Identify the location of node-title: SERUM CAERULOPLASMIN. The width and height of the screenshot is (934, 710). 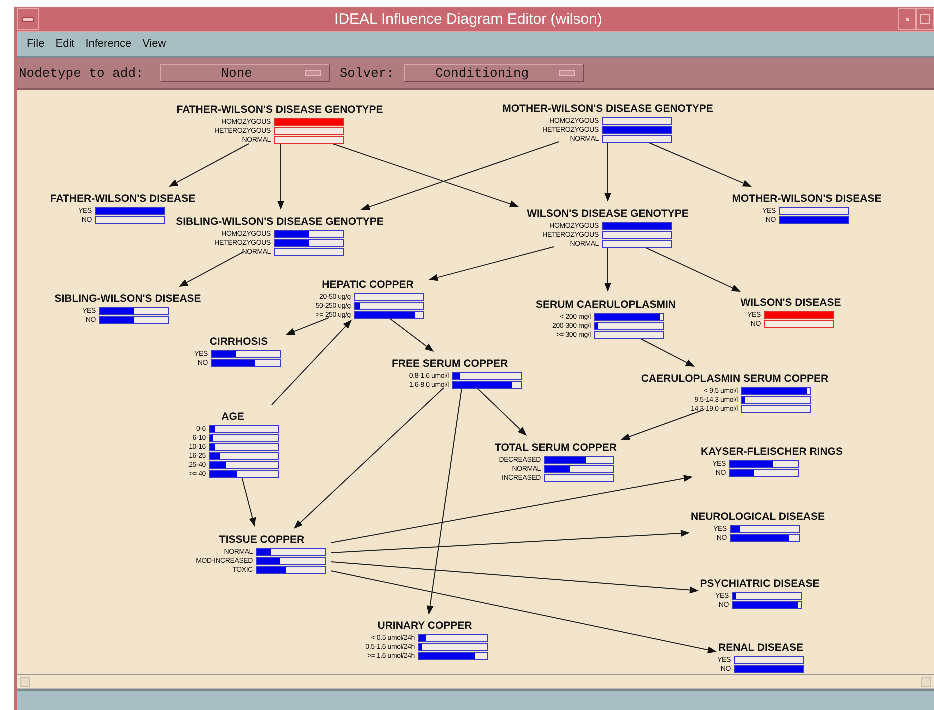
(606, 305).